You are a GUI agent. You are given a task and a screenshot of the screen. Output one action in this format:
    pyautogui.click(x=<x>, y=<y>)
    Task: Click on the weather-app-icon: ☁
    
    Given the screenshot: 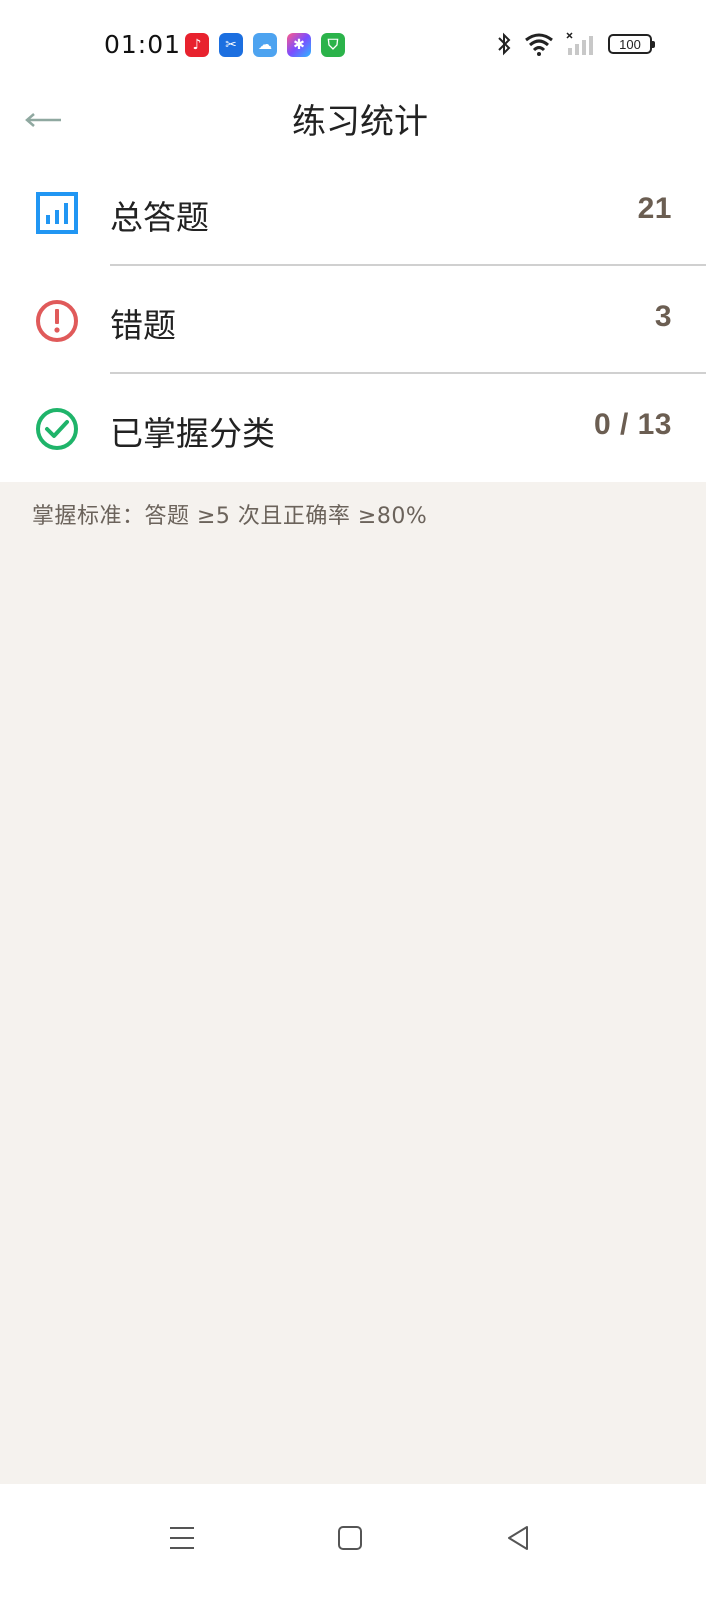 What is the action you would take?
    pyautogui.click(x=265, y=45)
    